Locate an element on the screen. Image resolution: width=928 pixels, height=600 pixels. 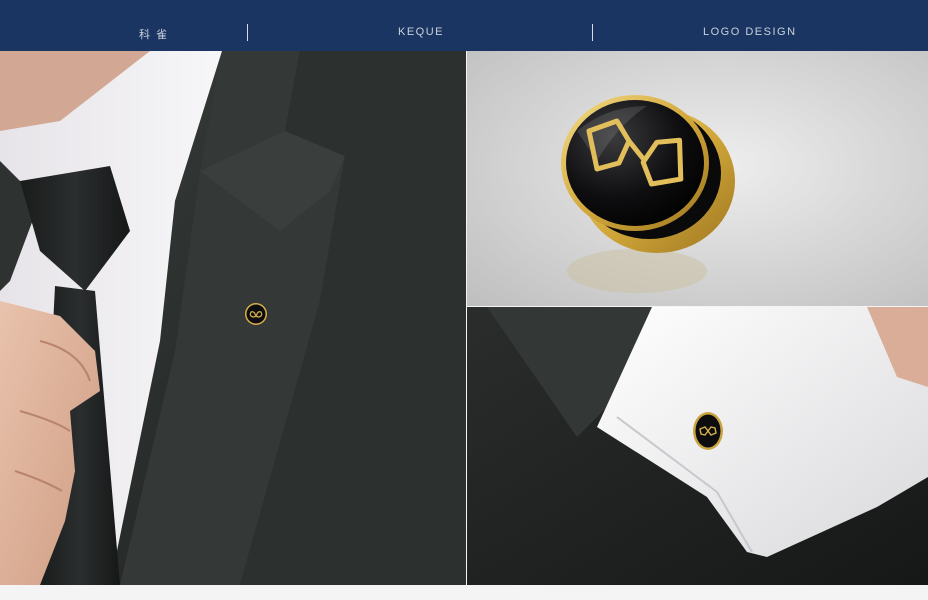
header-bar: 科 雀 KEQUE LOGO DESIGN is located at coordinates (464, 25).